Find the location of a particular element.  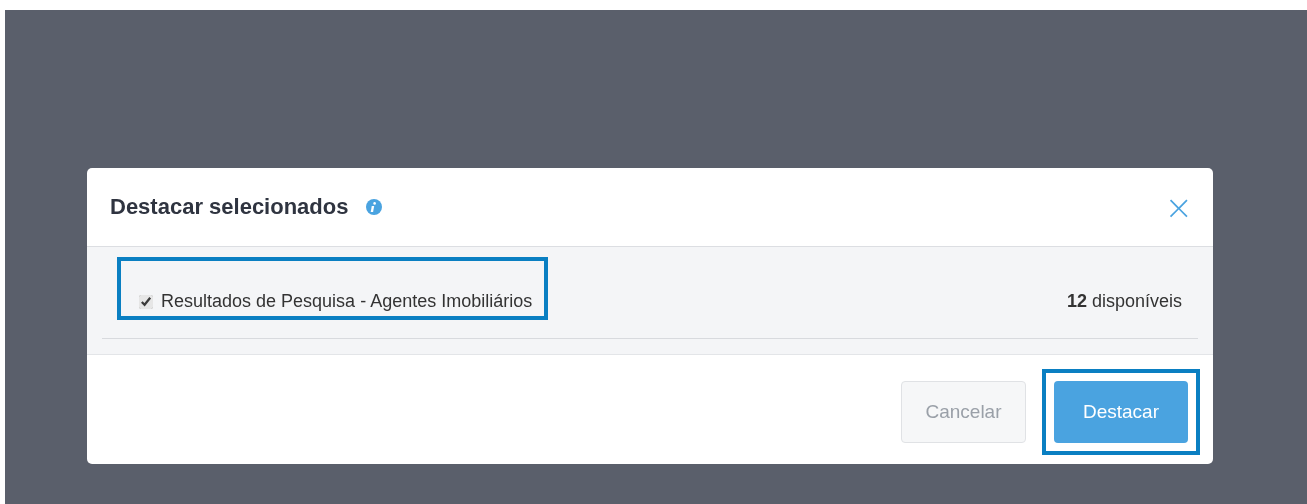

checkbox-label: Resultados de Pesquisa - Agentes Imobiliários is located at coordinates (347, 301).